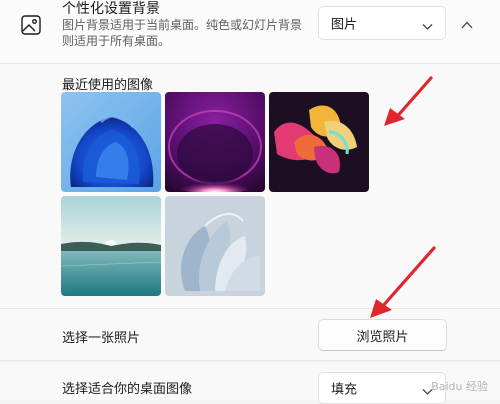 The image size is (500, 404). Describe the element at coordinates (344, 390) in the screenshot. I see `fit-value: 填充` at that location.